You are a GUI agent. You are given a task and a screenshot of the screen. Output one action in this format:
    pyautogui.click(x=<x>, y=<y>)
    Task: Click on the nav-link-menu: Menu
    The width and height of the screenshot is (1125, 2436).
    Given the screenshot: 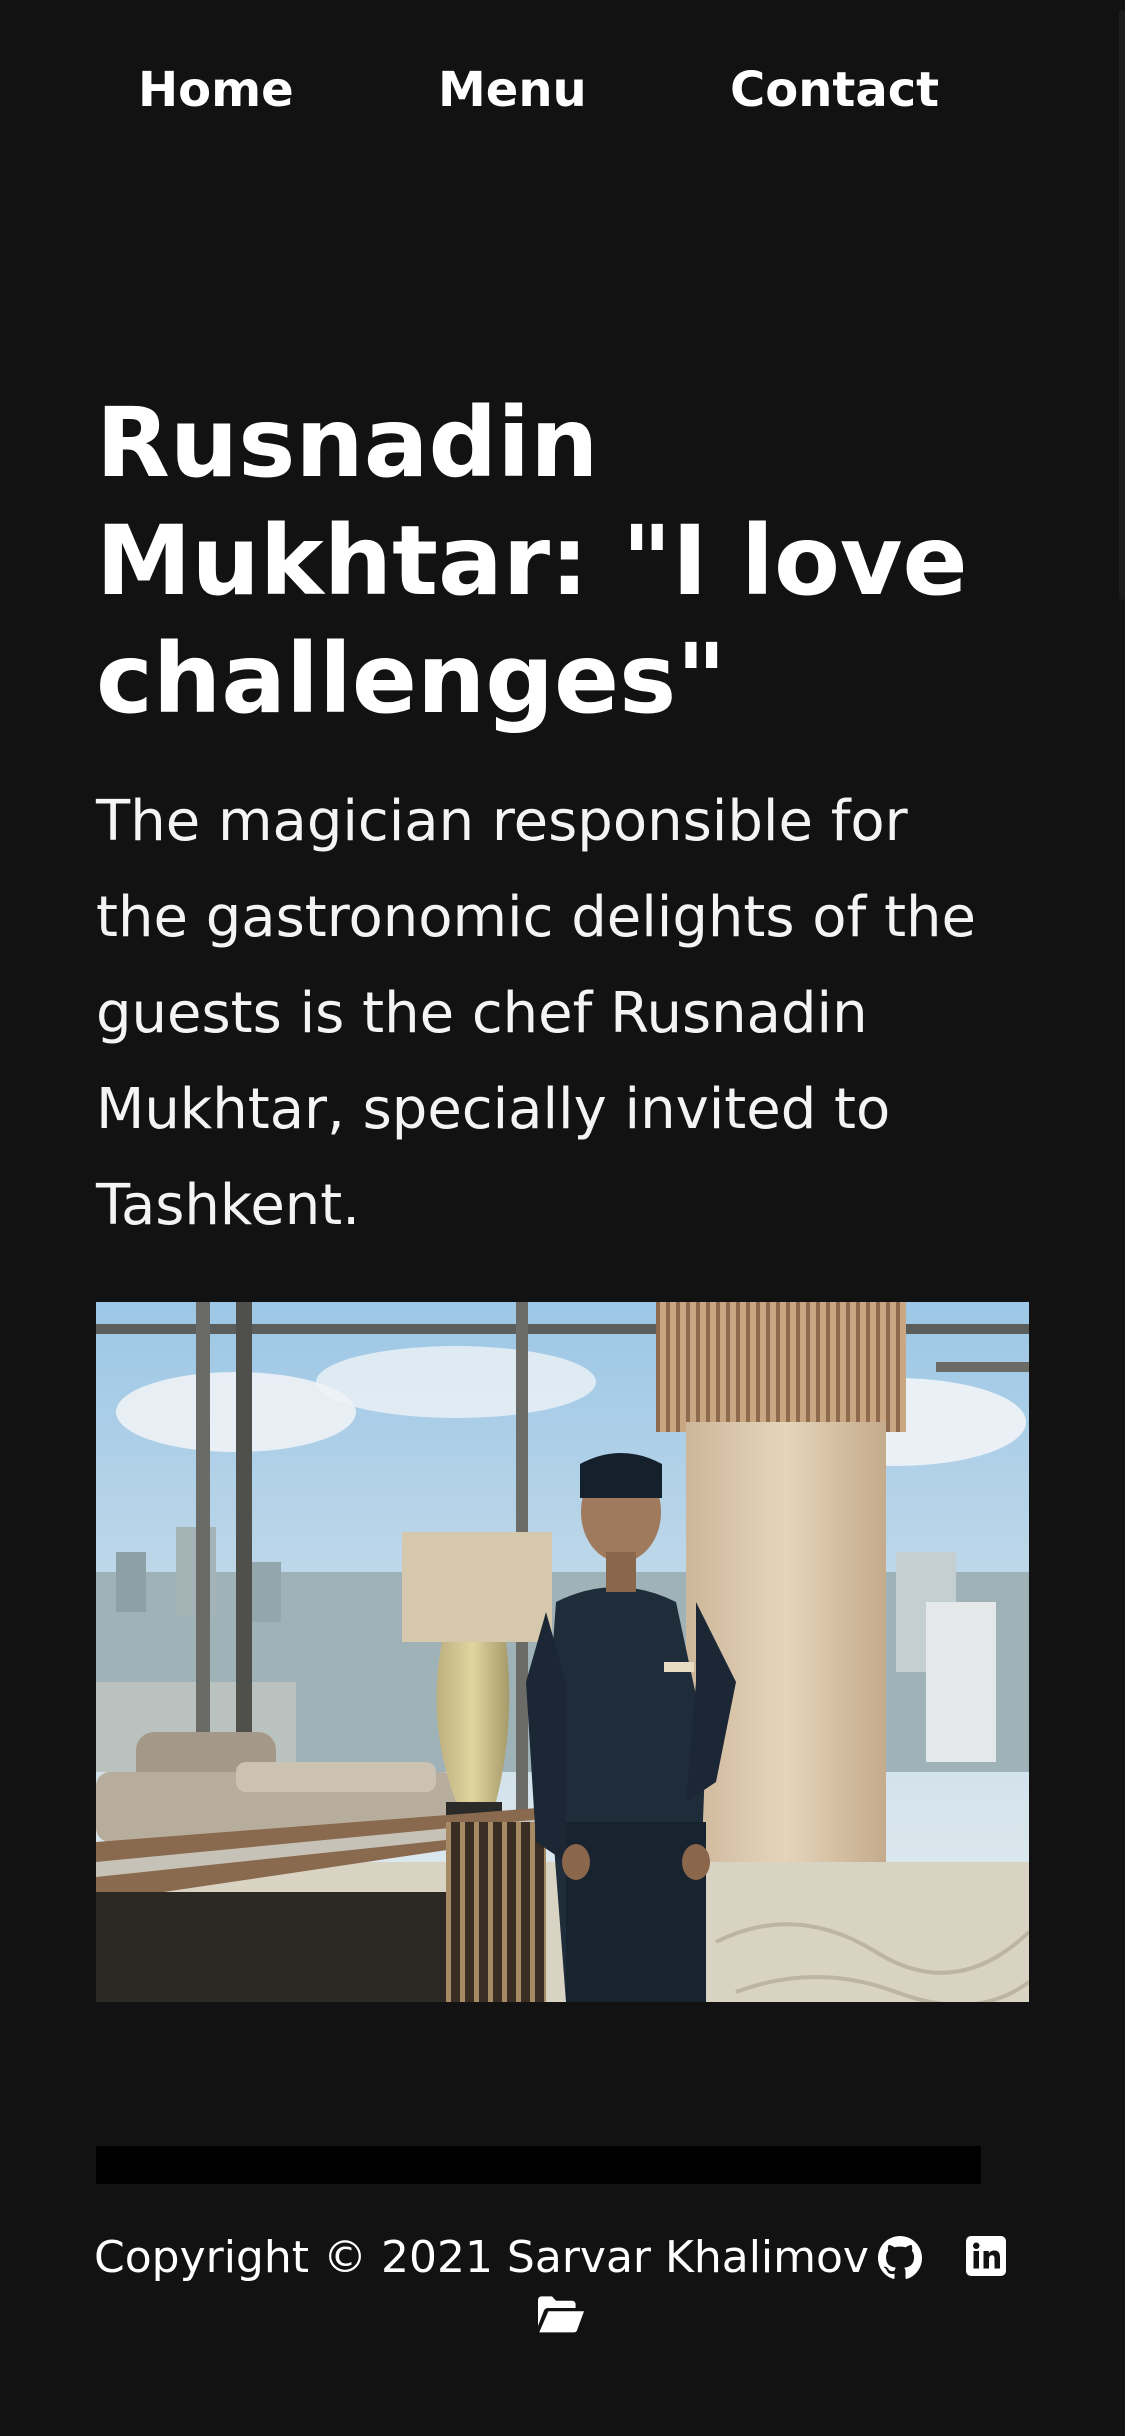 What is the action you would take?
    pyautogui.click(x=512, y=90)
    